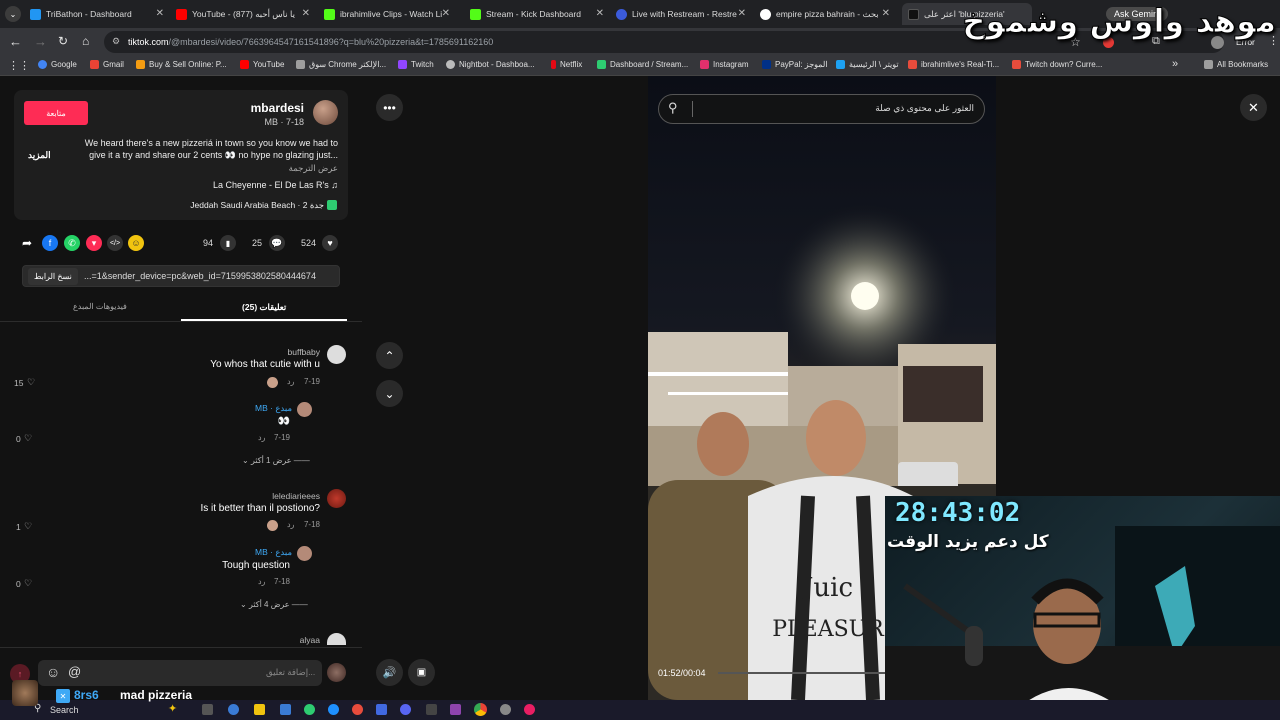  I want to click on bookmark-gmail: Gmail, so click(107, 64).